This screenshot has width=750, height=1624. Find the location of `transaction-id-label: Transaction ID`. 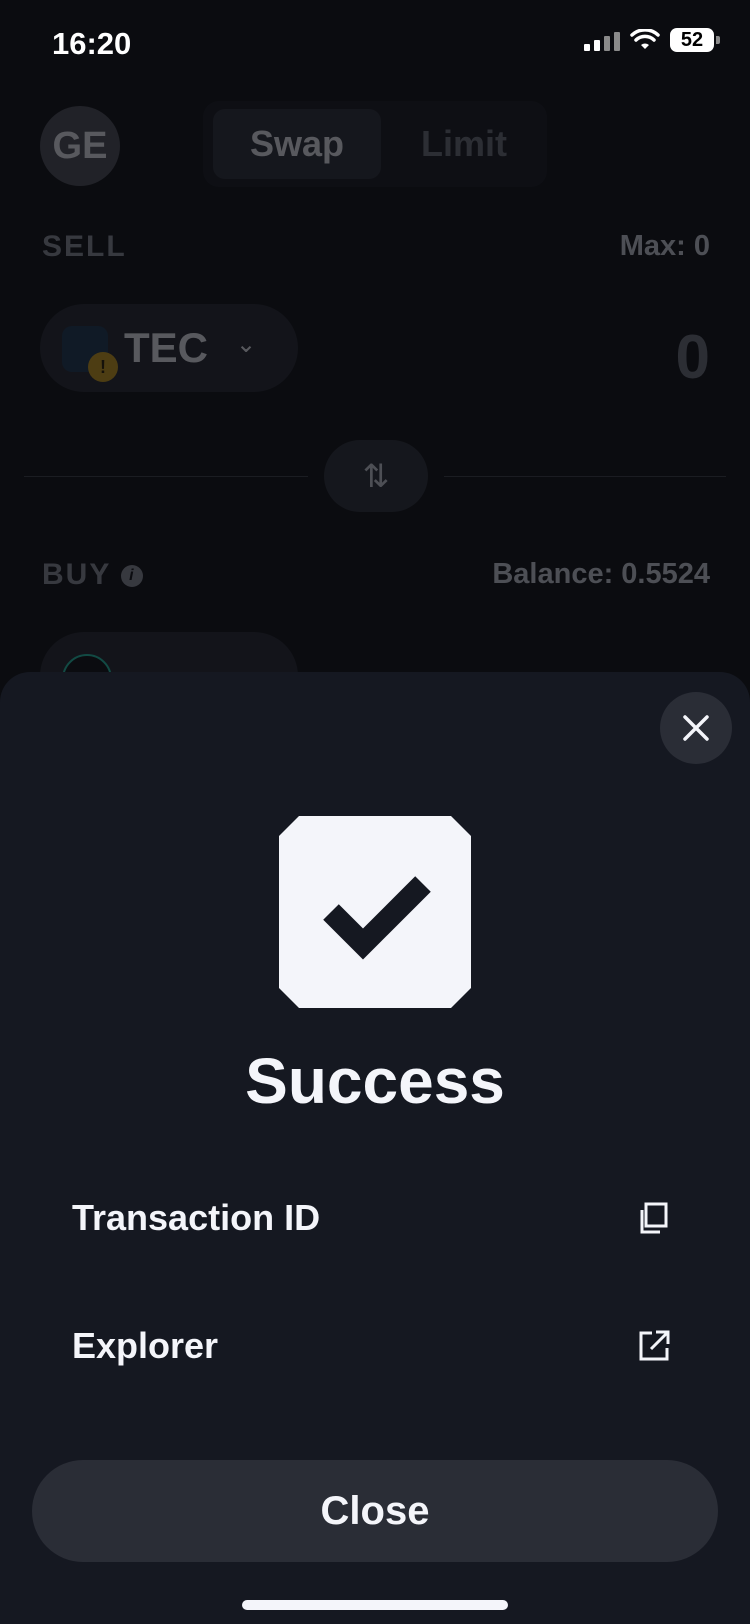

transaction-id-label: Transaction ID is located at coordinates (196, 1217).